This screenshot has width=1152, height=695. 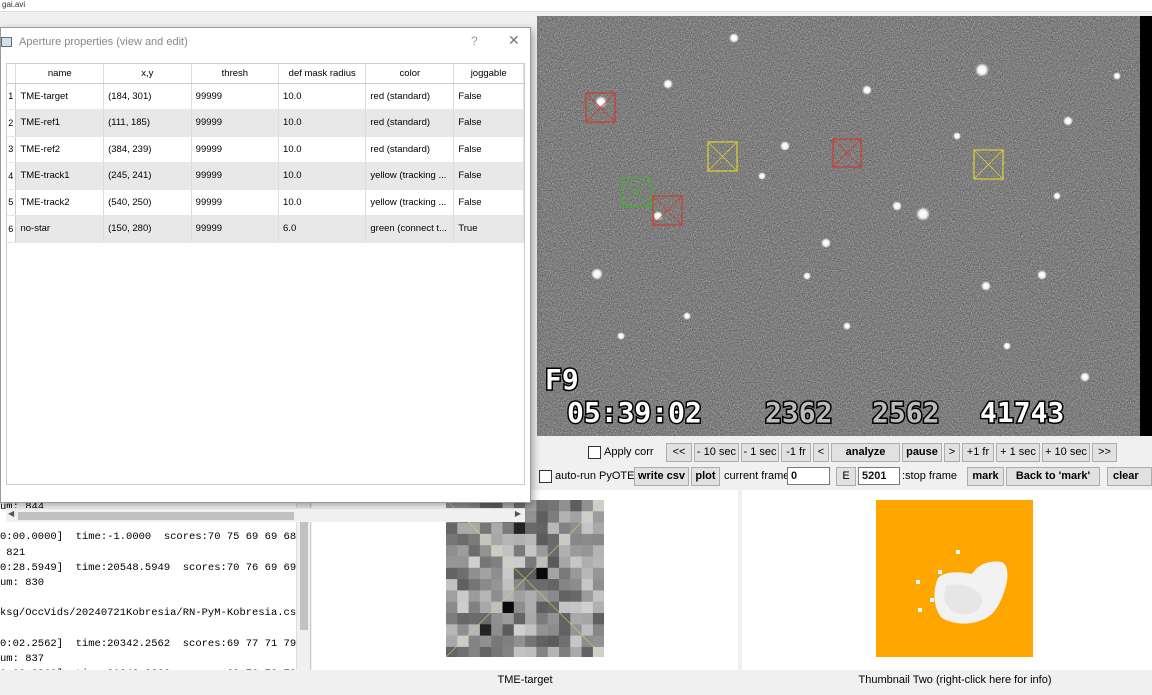 I want to click on clear-data-button: clear da, so click(x=1129, y=476).